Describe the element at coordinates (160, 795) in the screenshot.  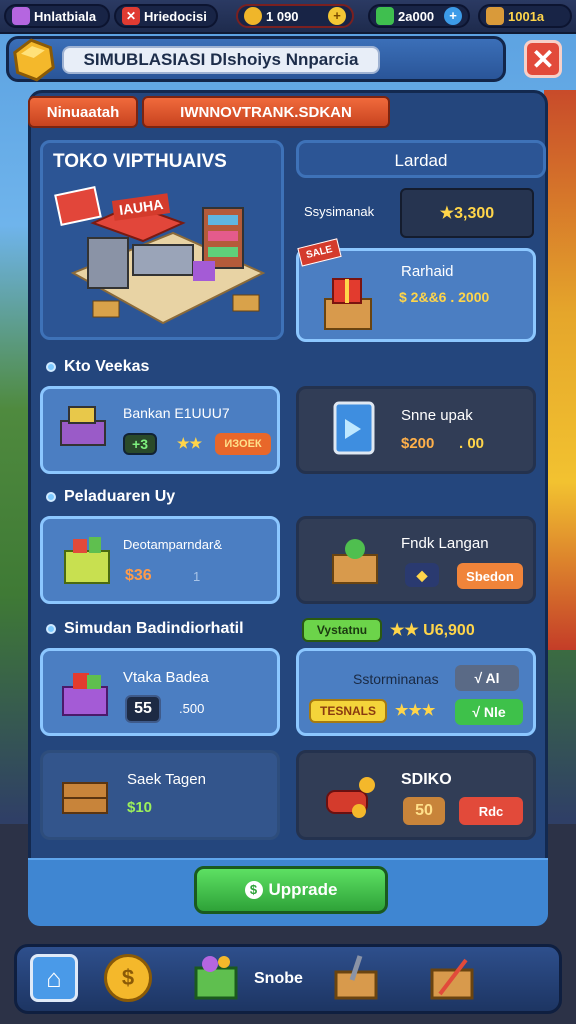
I see `item-card-saek: Saek Tagen $10` at that location.